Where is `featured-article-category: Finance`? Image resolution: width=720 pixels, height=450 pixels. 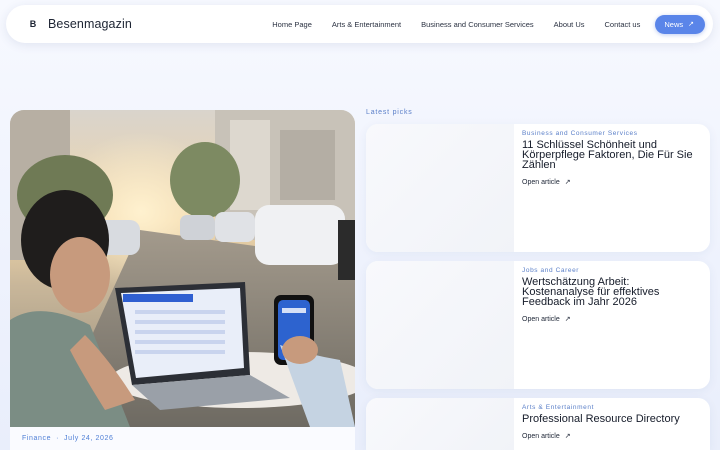 featured-article-category: Finance is located at coordinates (36, 438).